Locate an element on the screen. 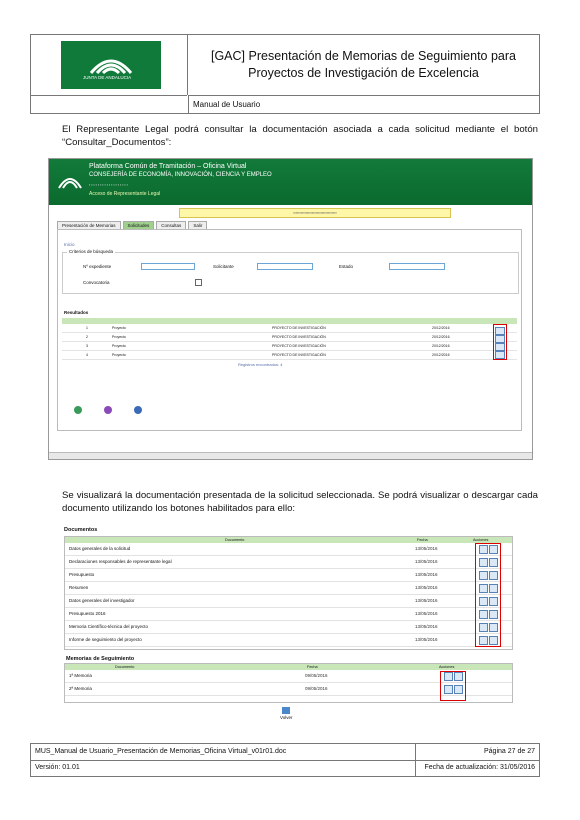 The image size is (580, 820). results-title: Resultados is located at coordinates (76, 312).